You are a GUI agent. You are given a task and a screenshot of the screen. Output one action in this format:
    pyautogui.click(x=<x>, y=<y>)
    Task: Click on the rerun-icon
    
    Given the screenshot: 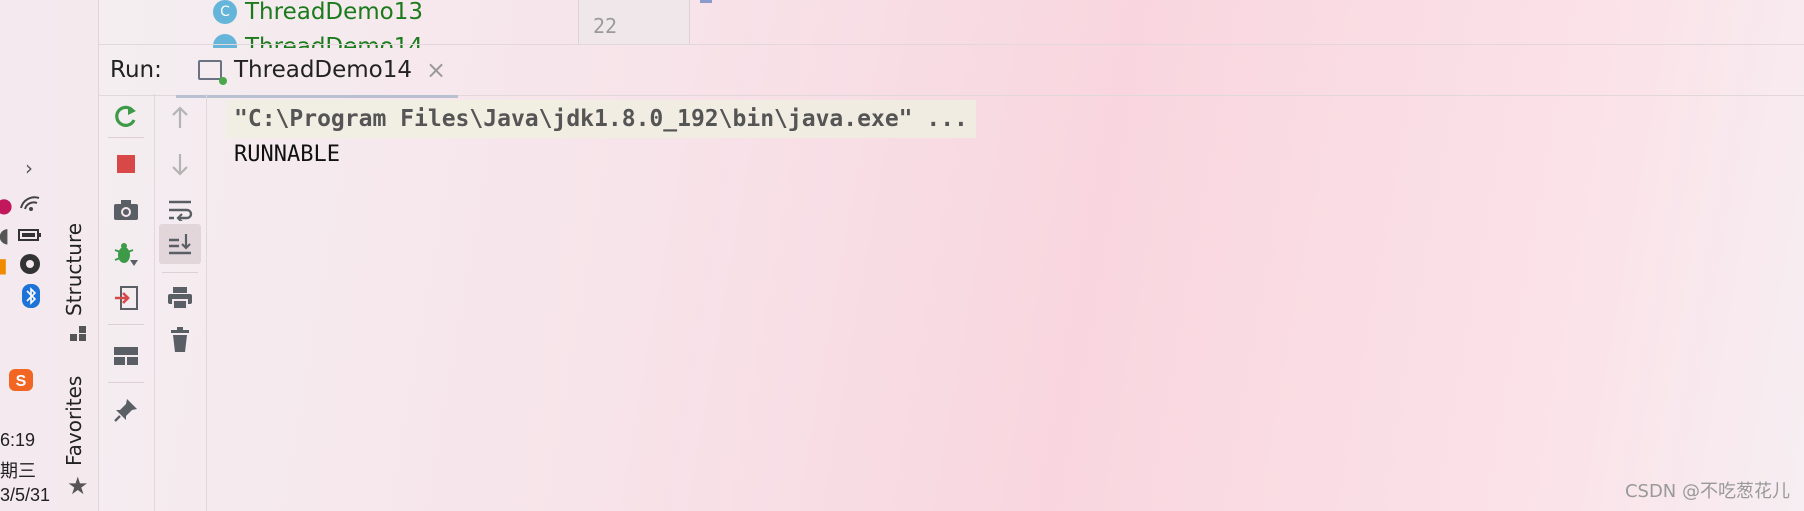 What is the action you would take?
    pyautogui.click(x=125, y=116)
    